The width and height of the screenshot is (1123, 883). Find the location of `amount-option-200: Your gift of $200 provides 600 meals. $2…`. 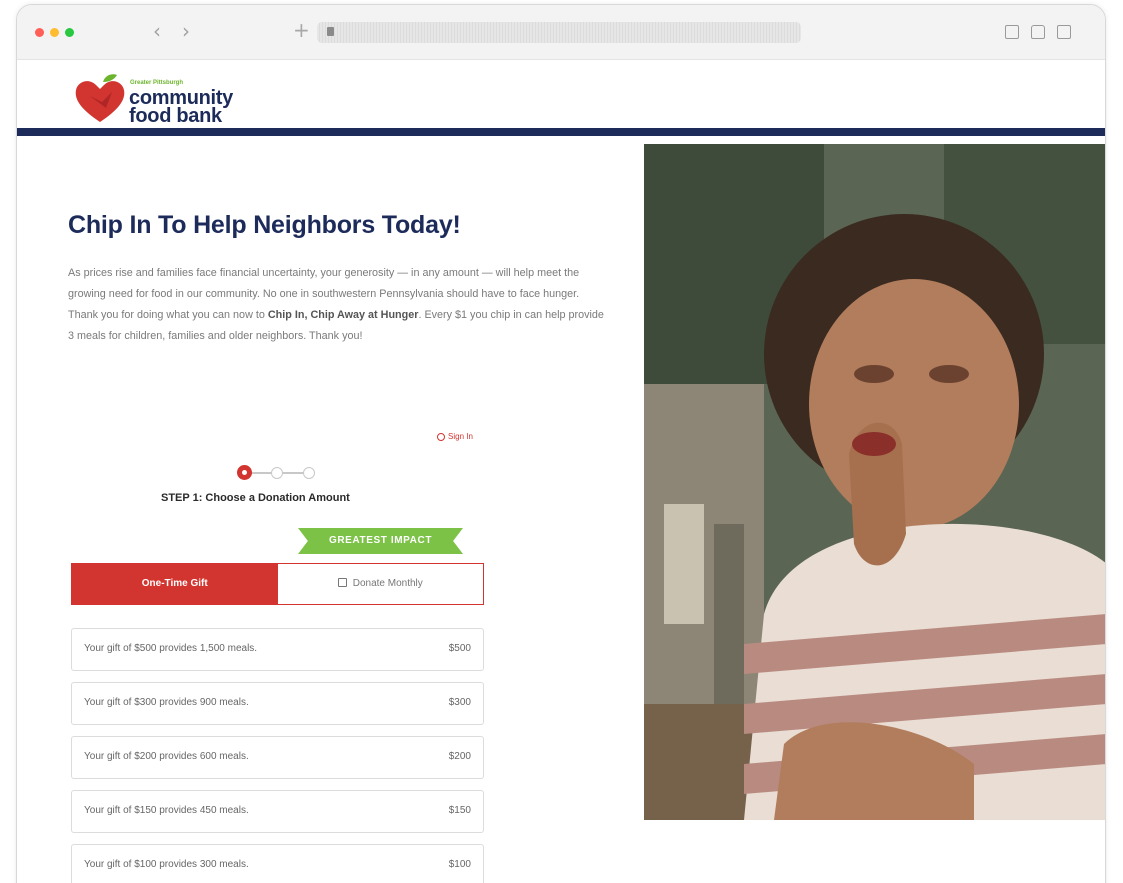

amount-option-200: Your gift of $200 provides 600 meals. $2… is located at coordinates (277, 757).